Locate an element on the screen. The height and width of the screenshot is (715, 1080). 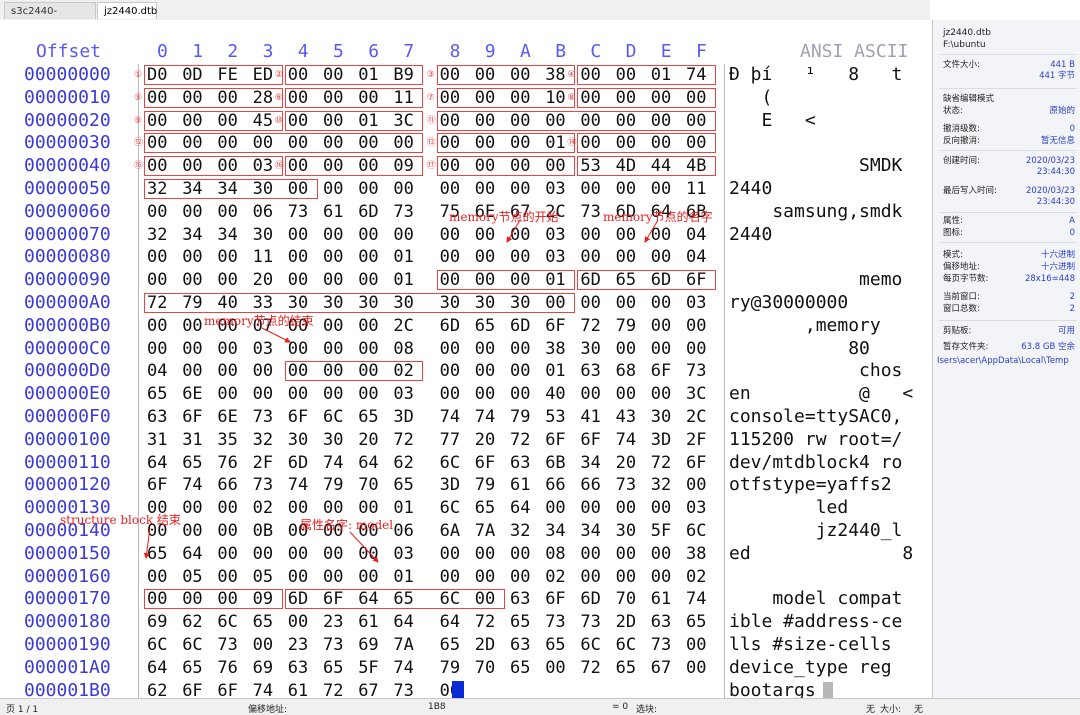
arrow-memory-start is located at coordinates (513, 231).